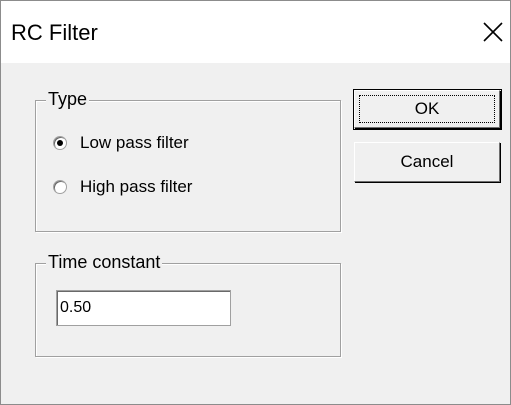 The image size is (511, 405). I want to click on cancel-button: Cancel, so click(427, 162).